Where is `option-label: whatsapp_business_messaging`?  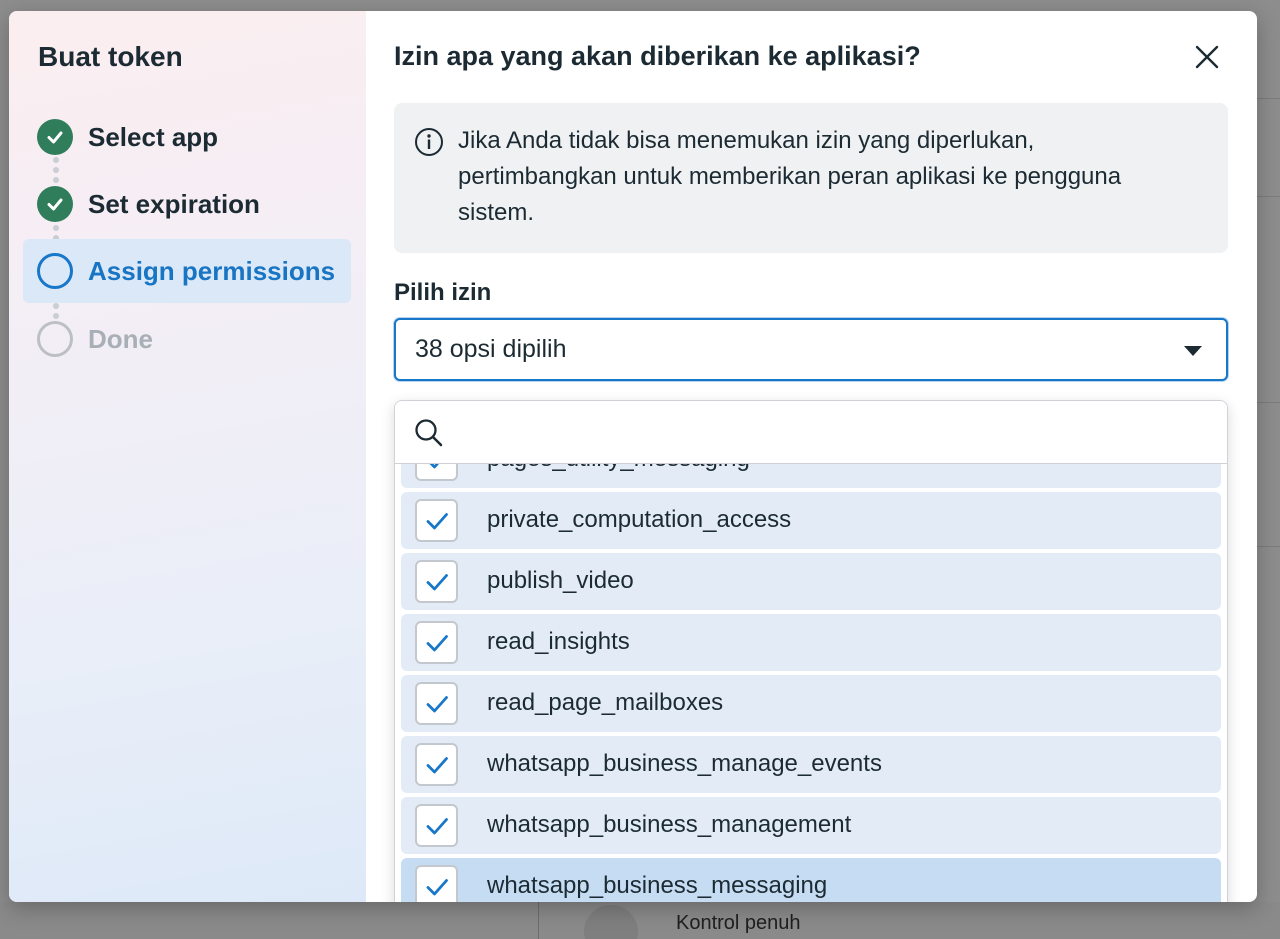 option-label: whatsapp_business_messaging is located at coordinates (657, 885).